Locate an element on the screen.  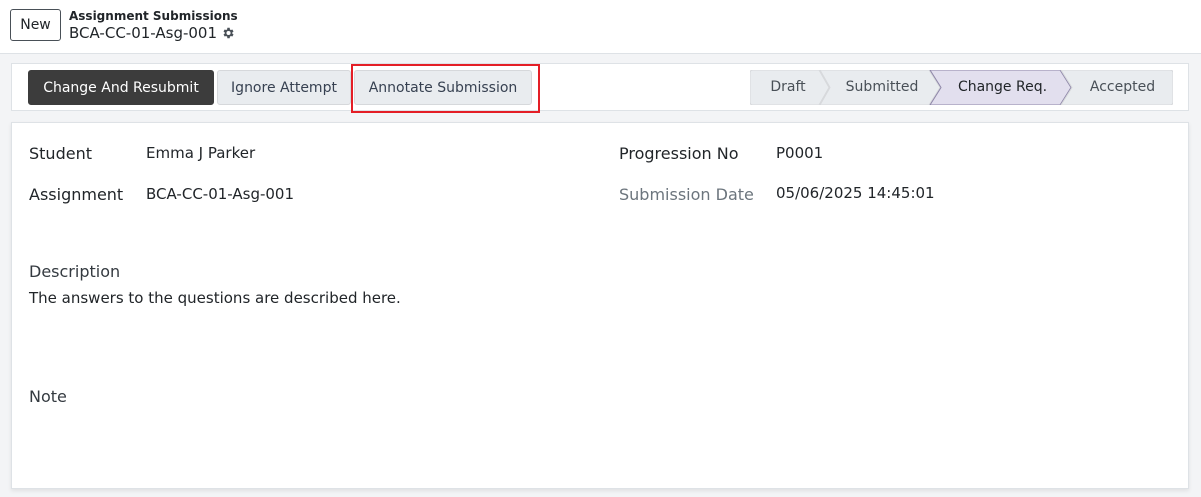
note-label: Note is located at coordinates (48, 396).